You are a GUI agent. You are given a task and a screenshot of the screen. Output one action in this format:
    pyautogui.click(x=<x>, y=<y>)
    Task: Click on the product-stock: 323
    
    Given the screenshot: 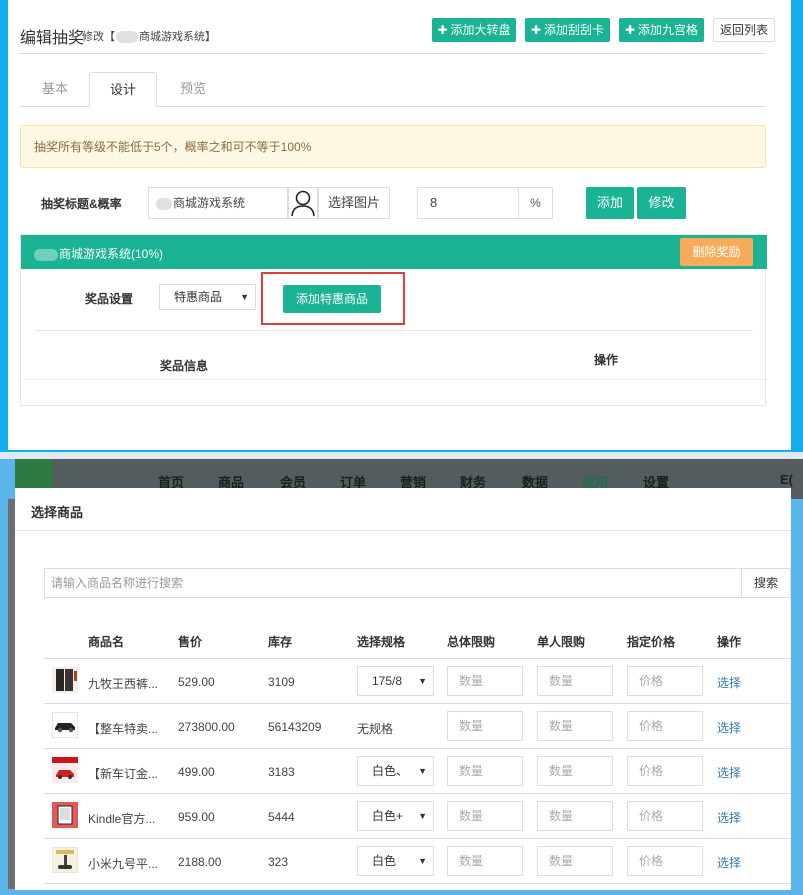 What is the action you would take?
    pyautogui.click(x=278, y=862)
    